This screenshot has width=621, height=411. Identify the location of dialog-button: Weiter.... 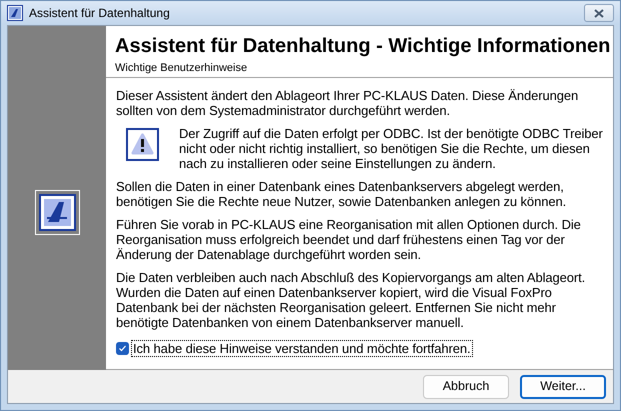
(563, 386).